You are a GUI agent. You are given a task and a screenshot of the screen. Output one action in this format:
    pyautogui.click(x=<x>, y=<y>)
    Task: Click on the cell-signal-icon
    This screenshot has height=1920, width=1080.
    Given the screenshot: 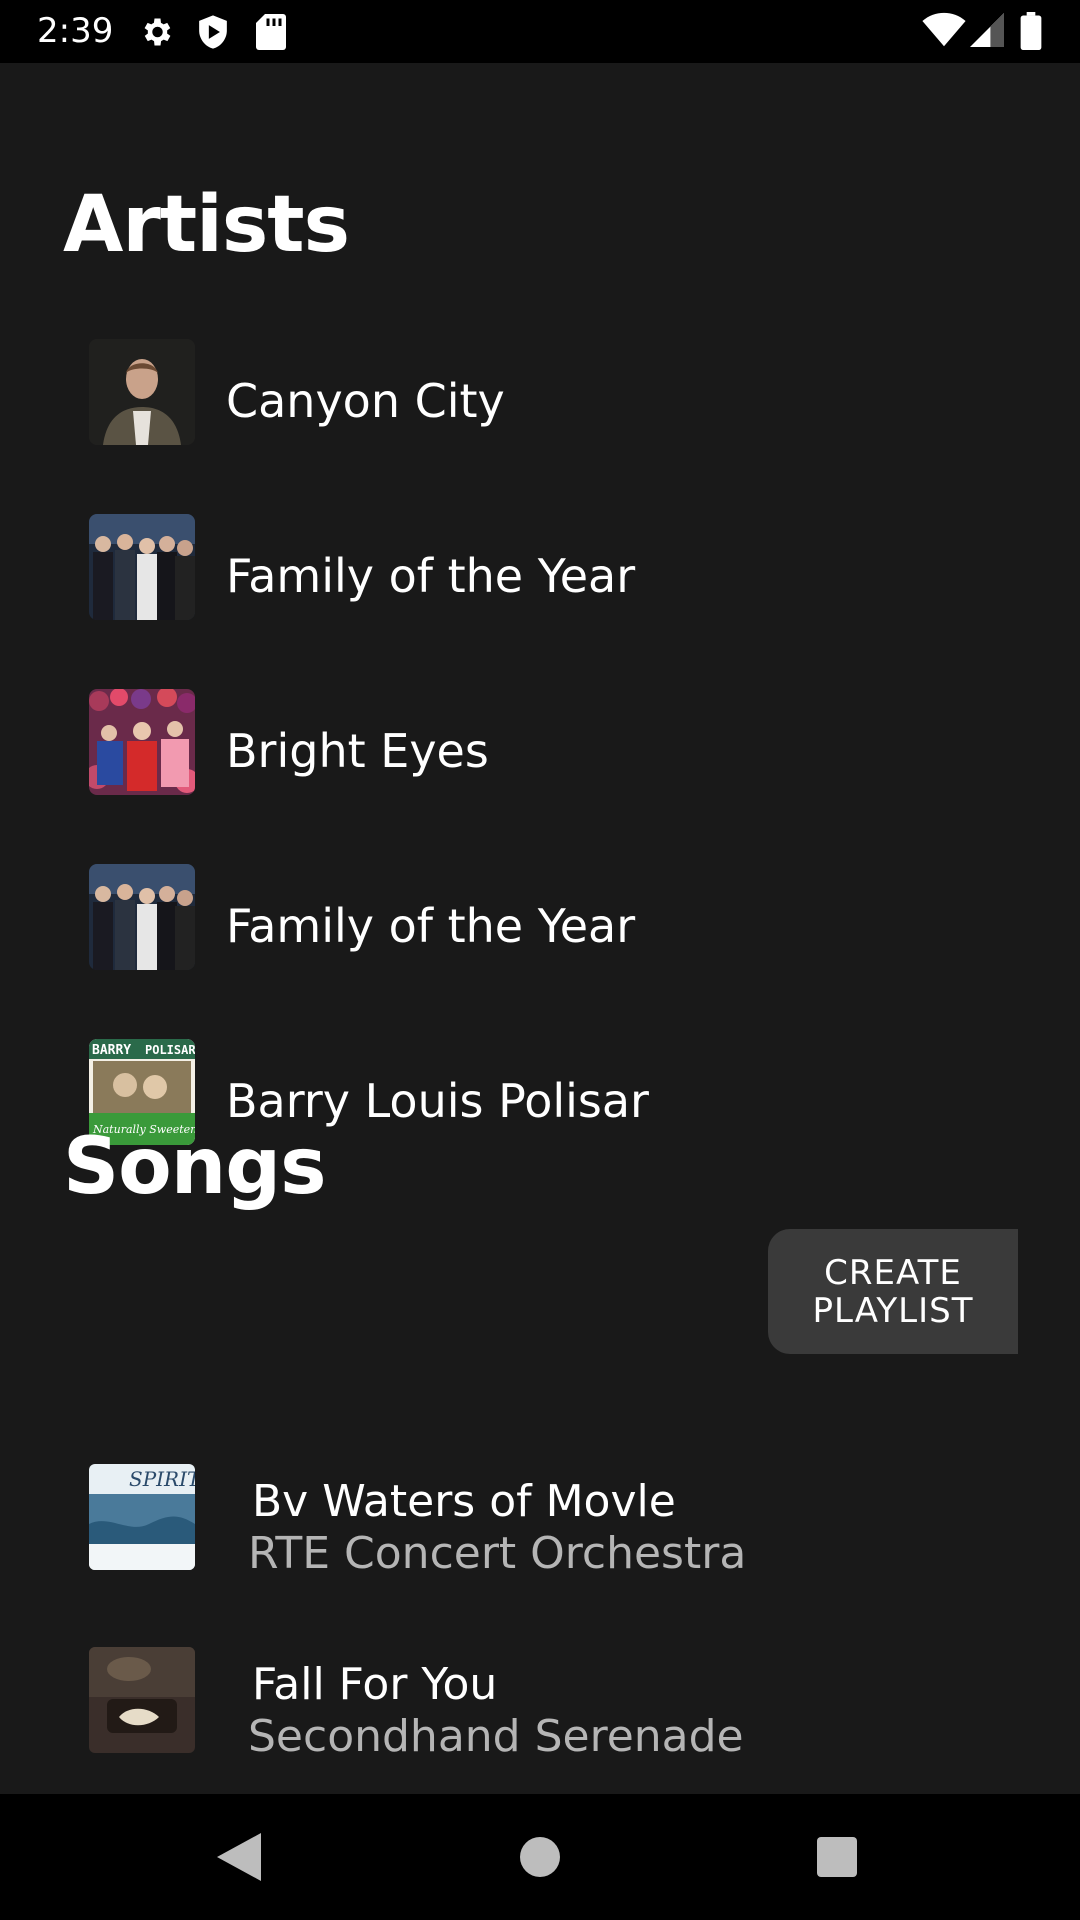 What is the action you would take?
    pyautogui.click(x=987, y=32)
    